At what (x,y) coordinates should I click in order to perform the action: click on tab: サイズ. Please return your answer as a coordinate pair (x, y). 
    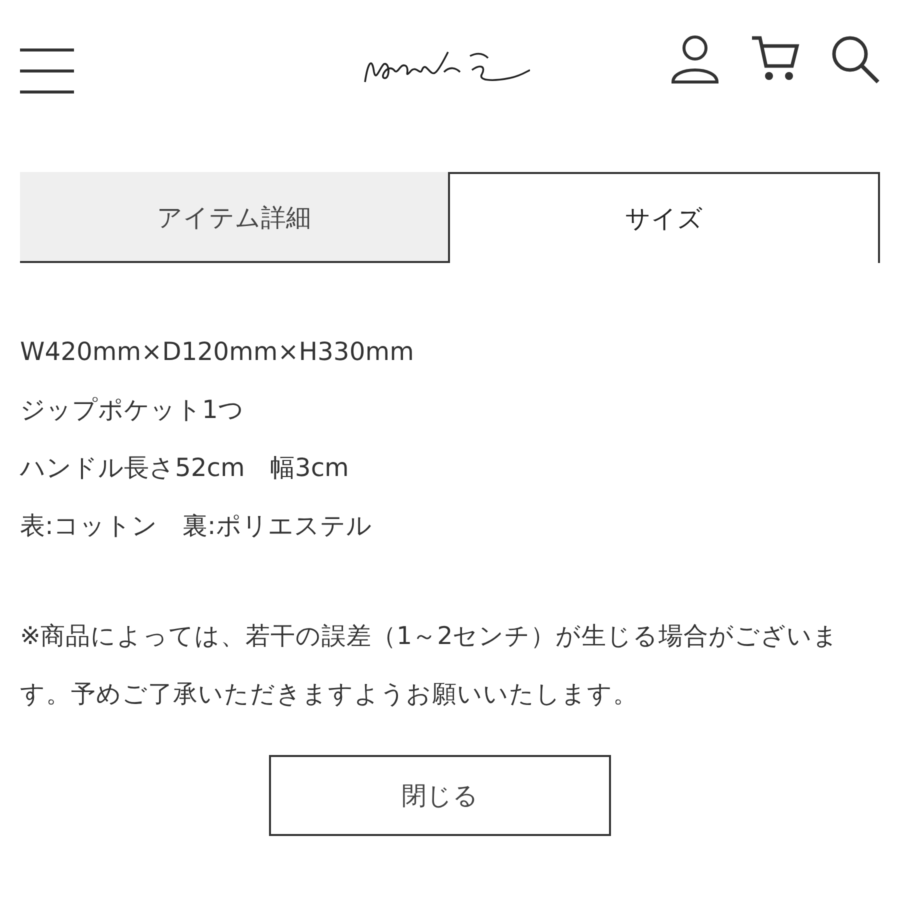
    Looking at the image, I should click on (664, 217).